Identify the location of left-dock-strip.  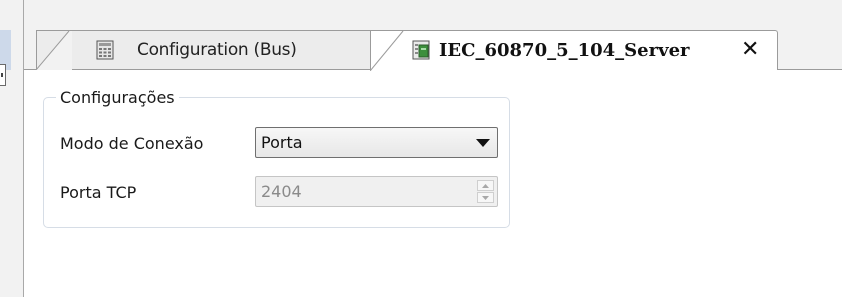
(12, 148).